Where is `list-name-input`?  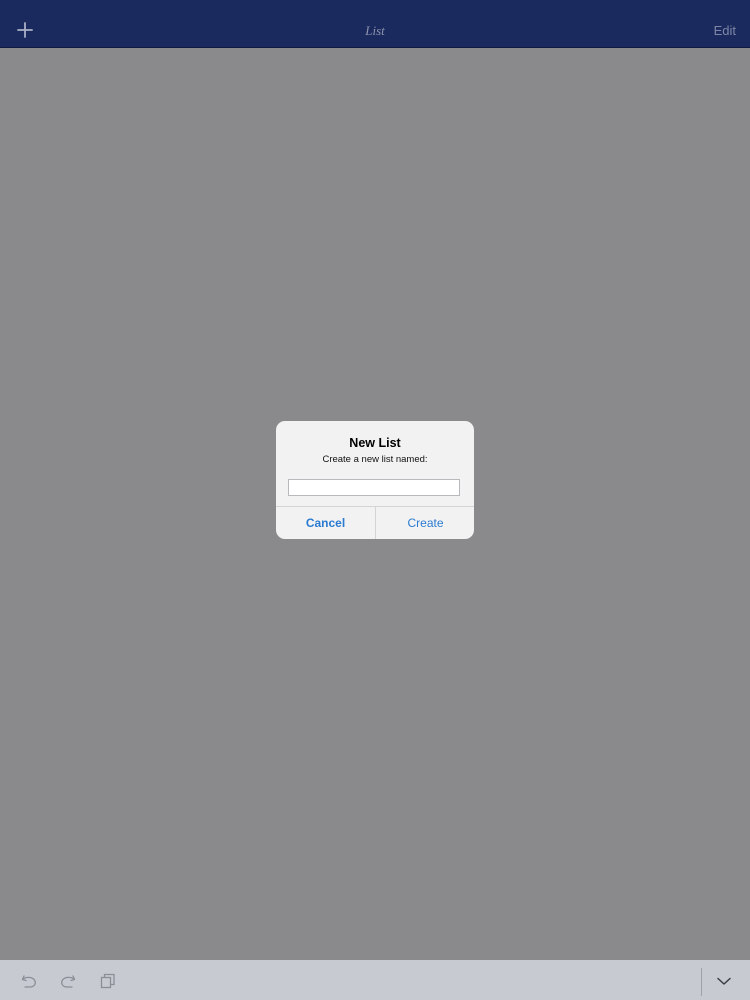 list-name-input is located at coordinates (374, 487).